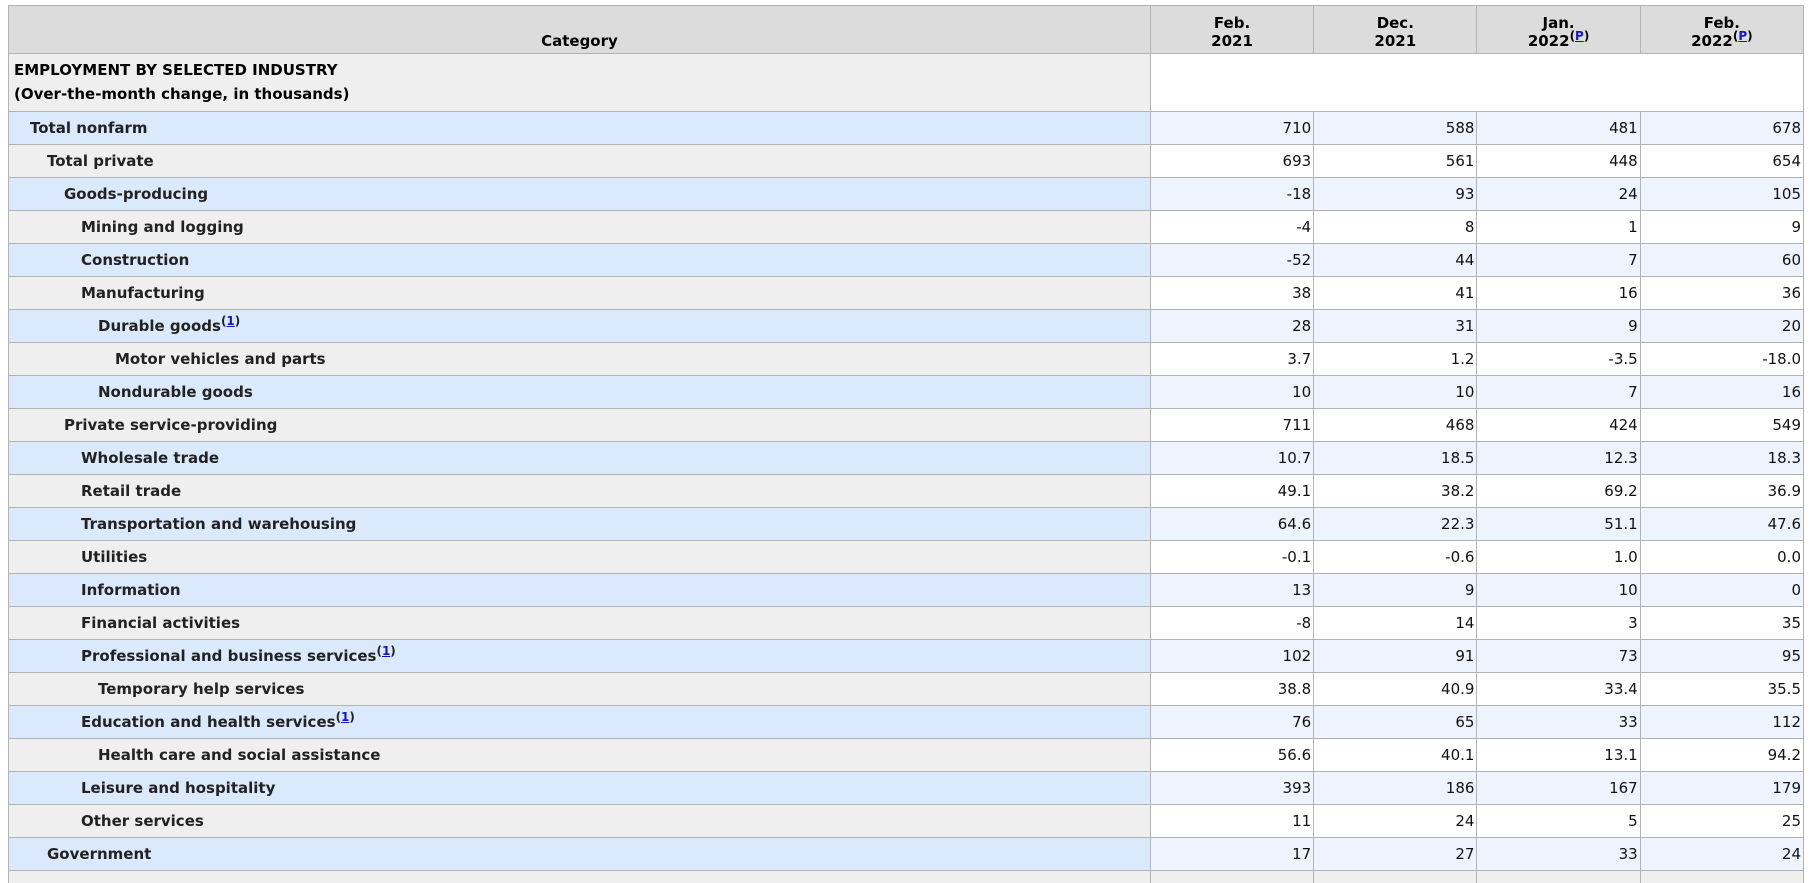 Image resolution: width=1812 pixels, height=883 pixels. What do you see at coordinates (1232, 689) in the screenshot?
I see `value-cell: 38.8` at bounding box center [1232, 689].